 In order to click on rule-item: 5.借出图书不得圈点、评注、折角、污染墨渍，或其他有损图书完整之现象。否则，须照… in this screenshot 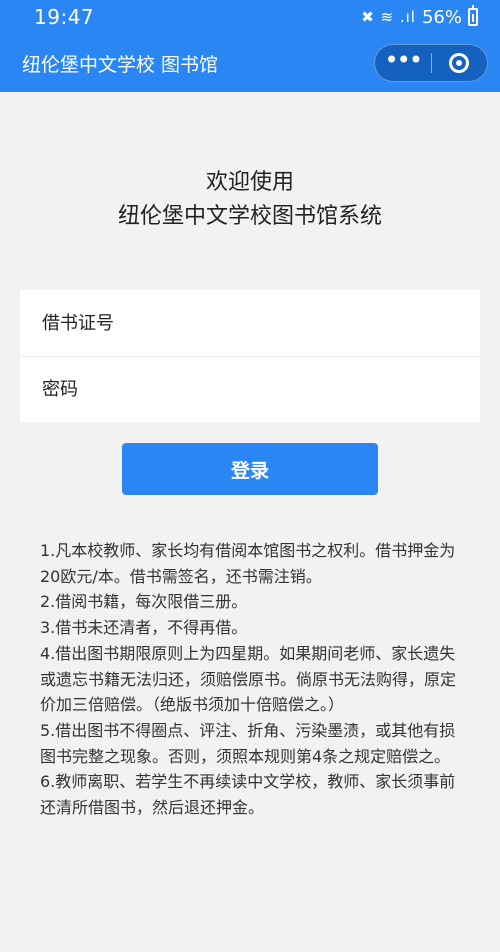, I will do `click(248, 743)`.